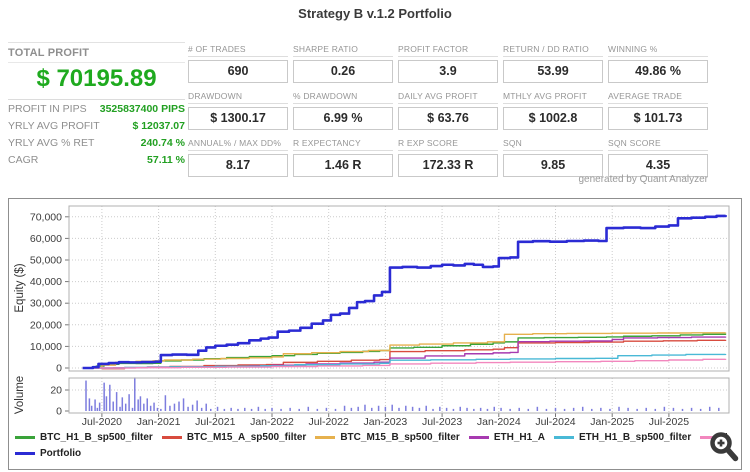  I want to click on stat-value-box: 53.99, so click(553, 71).